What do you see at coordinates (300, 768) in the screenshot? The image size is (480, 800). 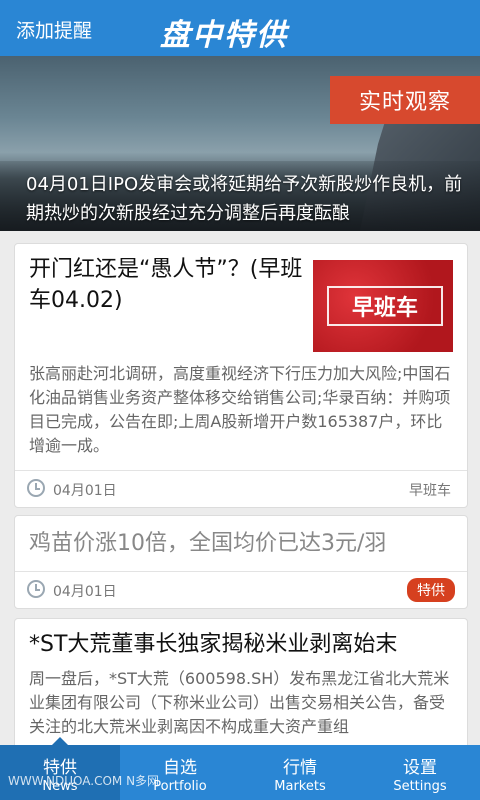 I see `tab-label: 行情` at bounding box center [300, 768].